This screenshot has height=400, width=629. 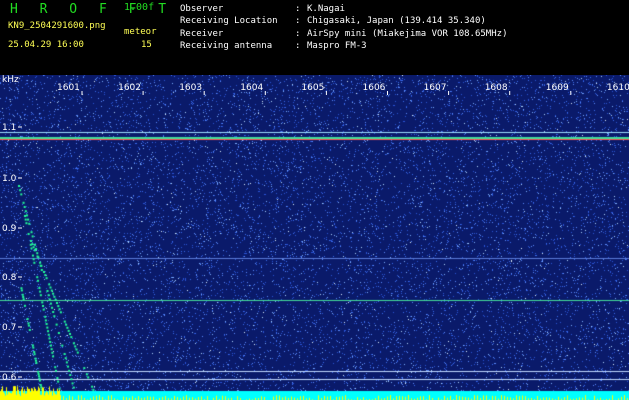 I want to click on x-tick-label: 1605, so click(x=312, y=88).